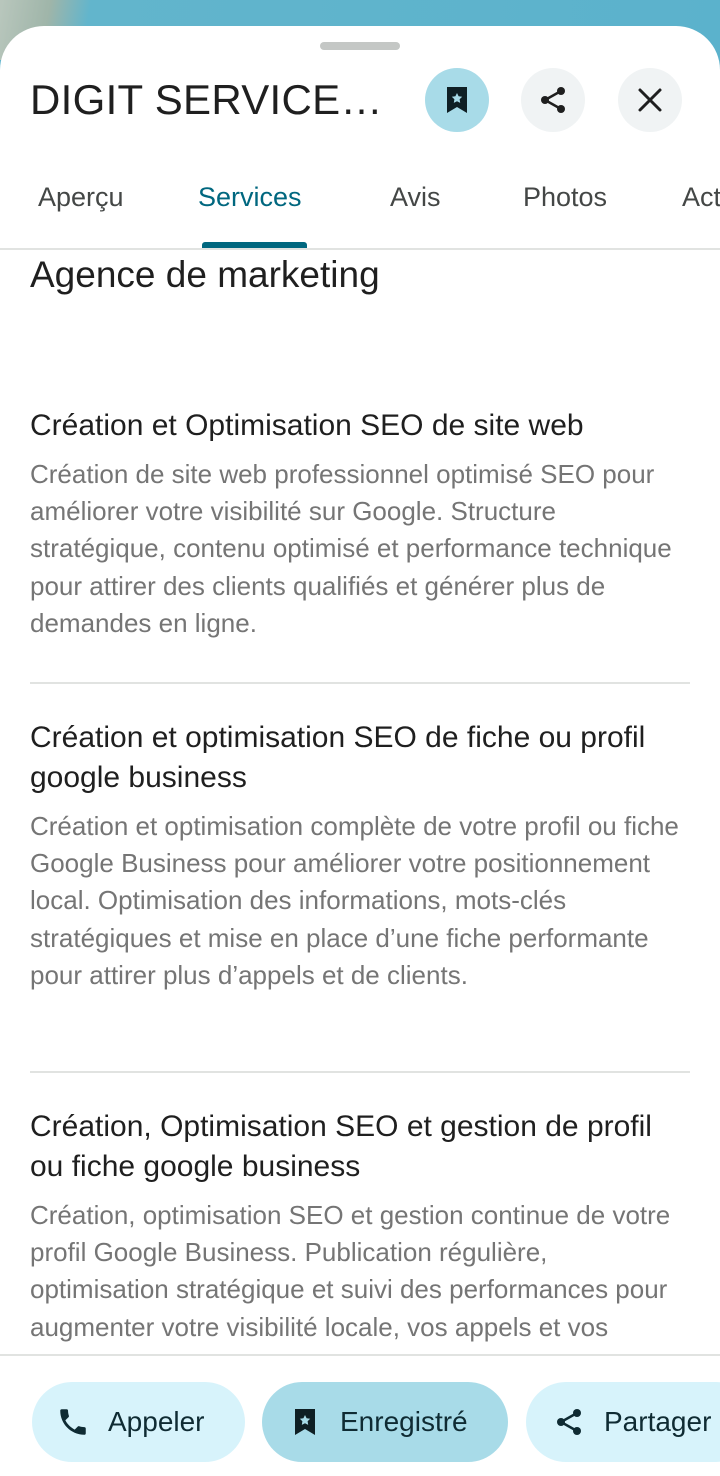 This screenshot has height=1476, width=720. Describe the element at coordinates (250, 197) in the screenshot. I see `tab-services: Services` at that location.